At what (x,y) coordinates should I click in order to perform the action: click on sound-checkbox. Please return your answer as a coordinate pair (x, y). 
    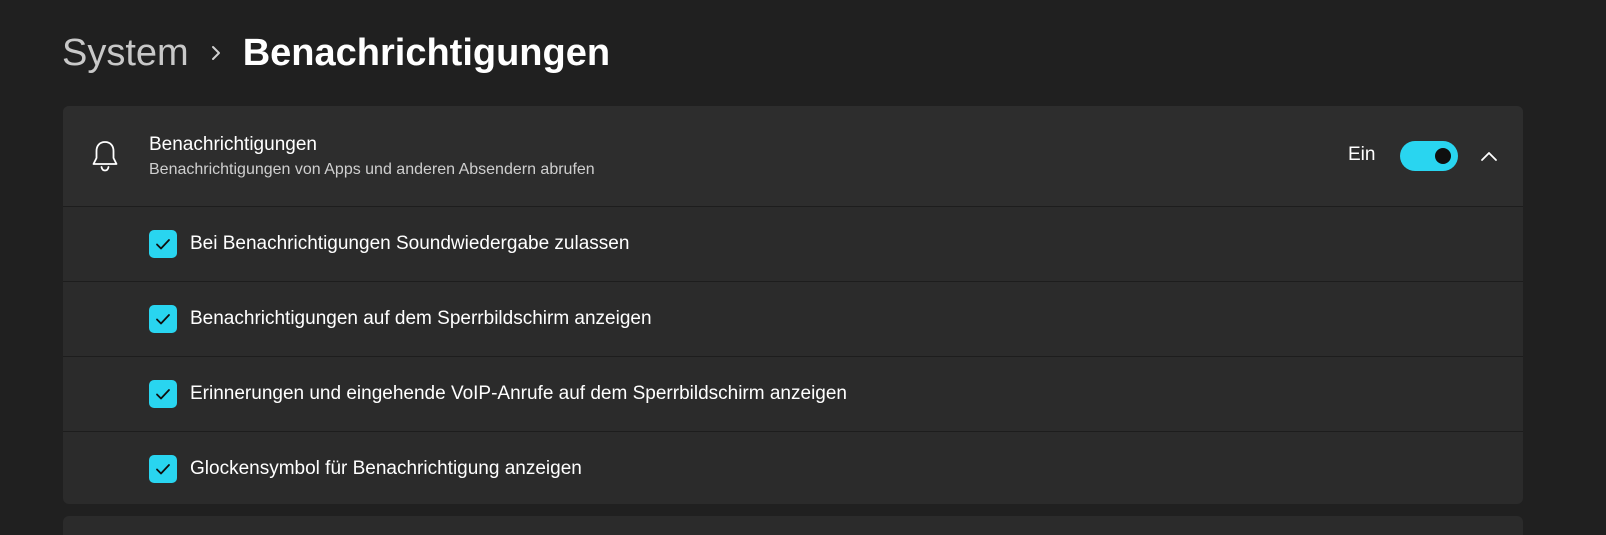
    Looking at the image, I should click on (163, 244).